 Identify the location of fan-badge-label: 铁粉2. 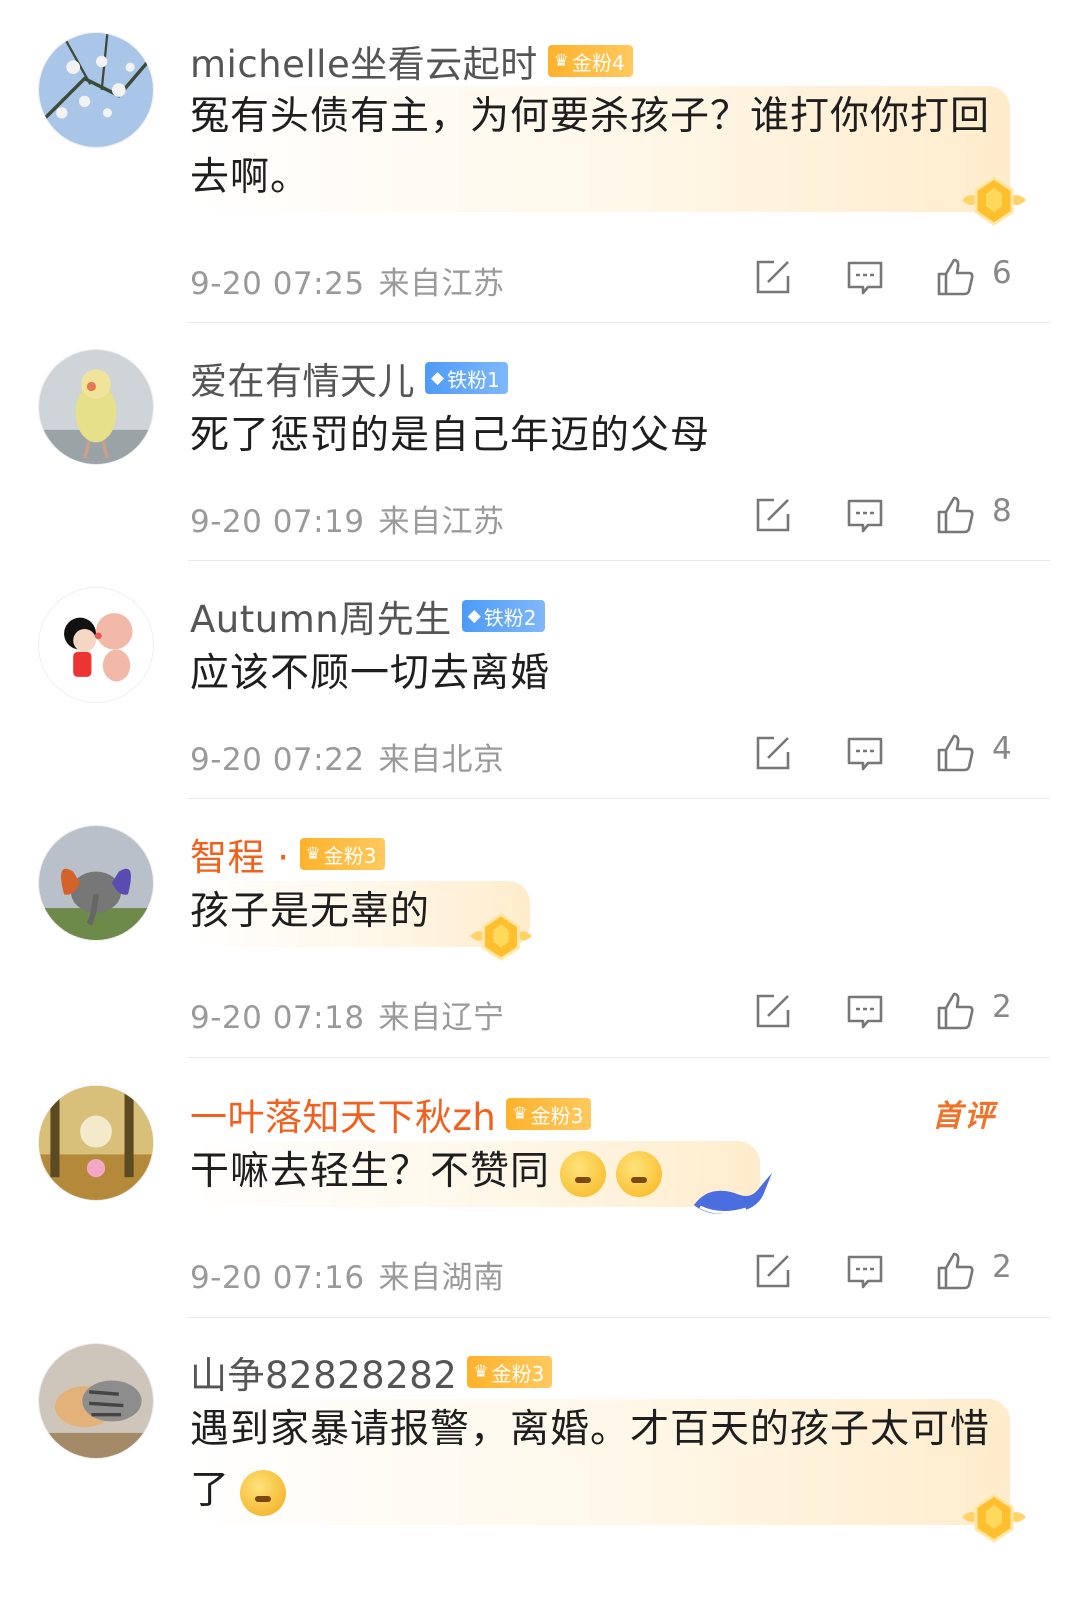
(510, 617).